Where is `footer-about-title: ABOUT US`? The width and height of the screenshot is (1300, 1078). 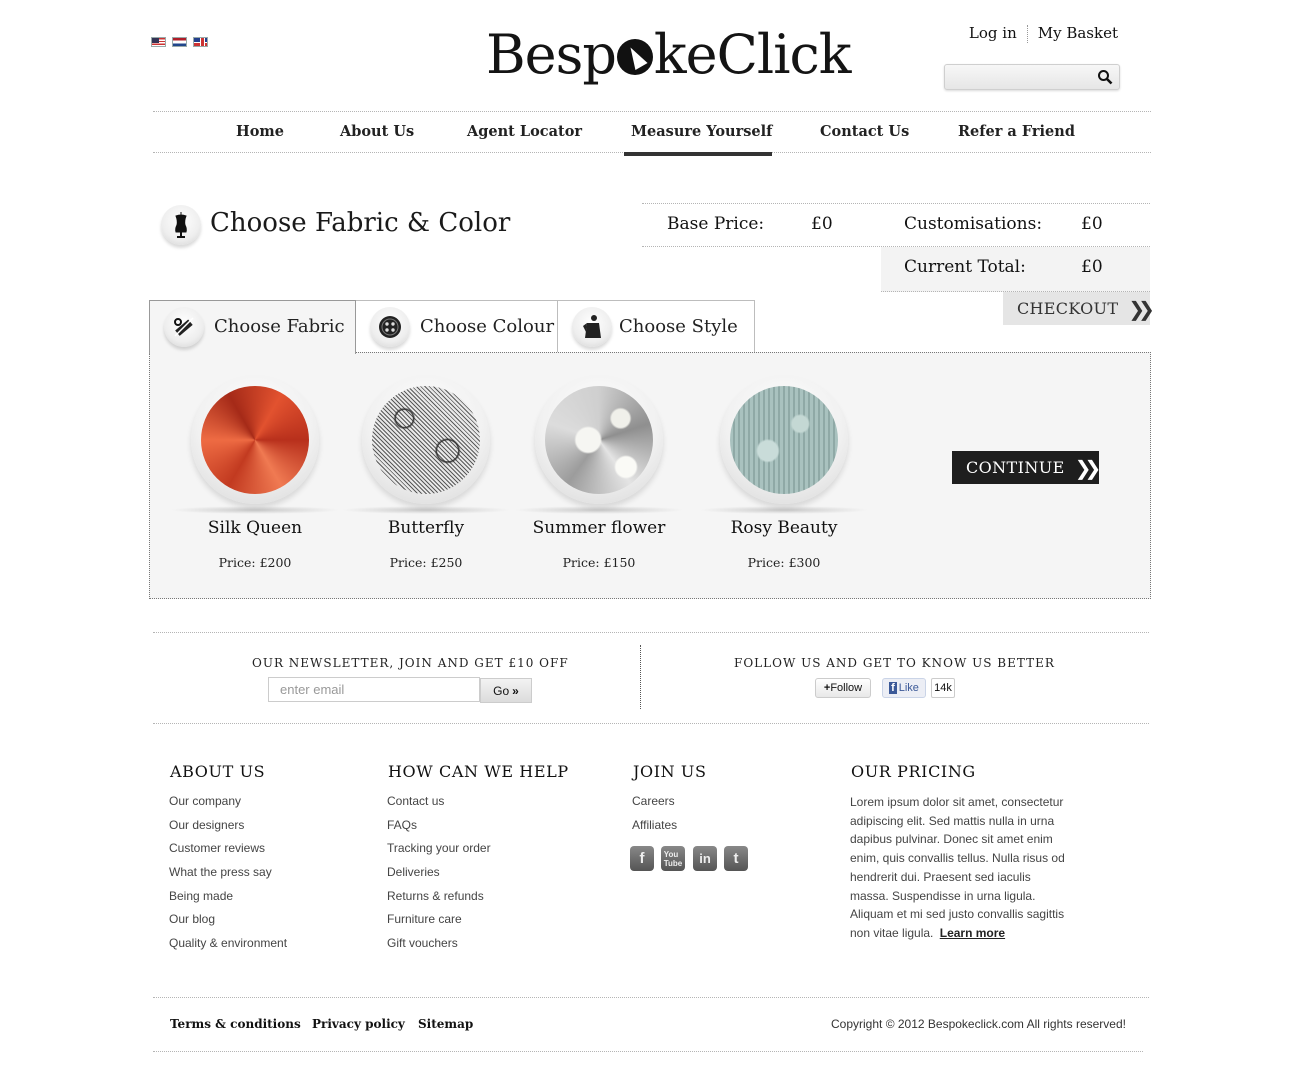
footer-about-title: ABOUT US is located at coordinates (218, 771).